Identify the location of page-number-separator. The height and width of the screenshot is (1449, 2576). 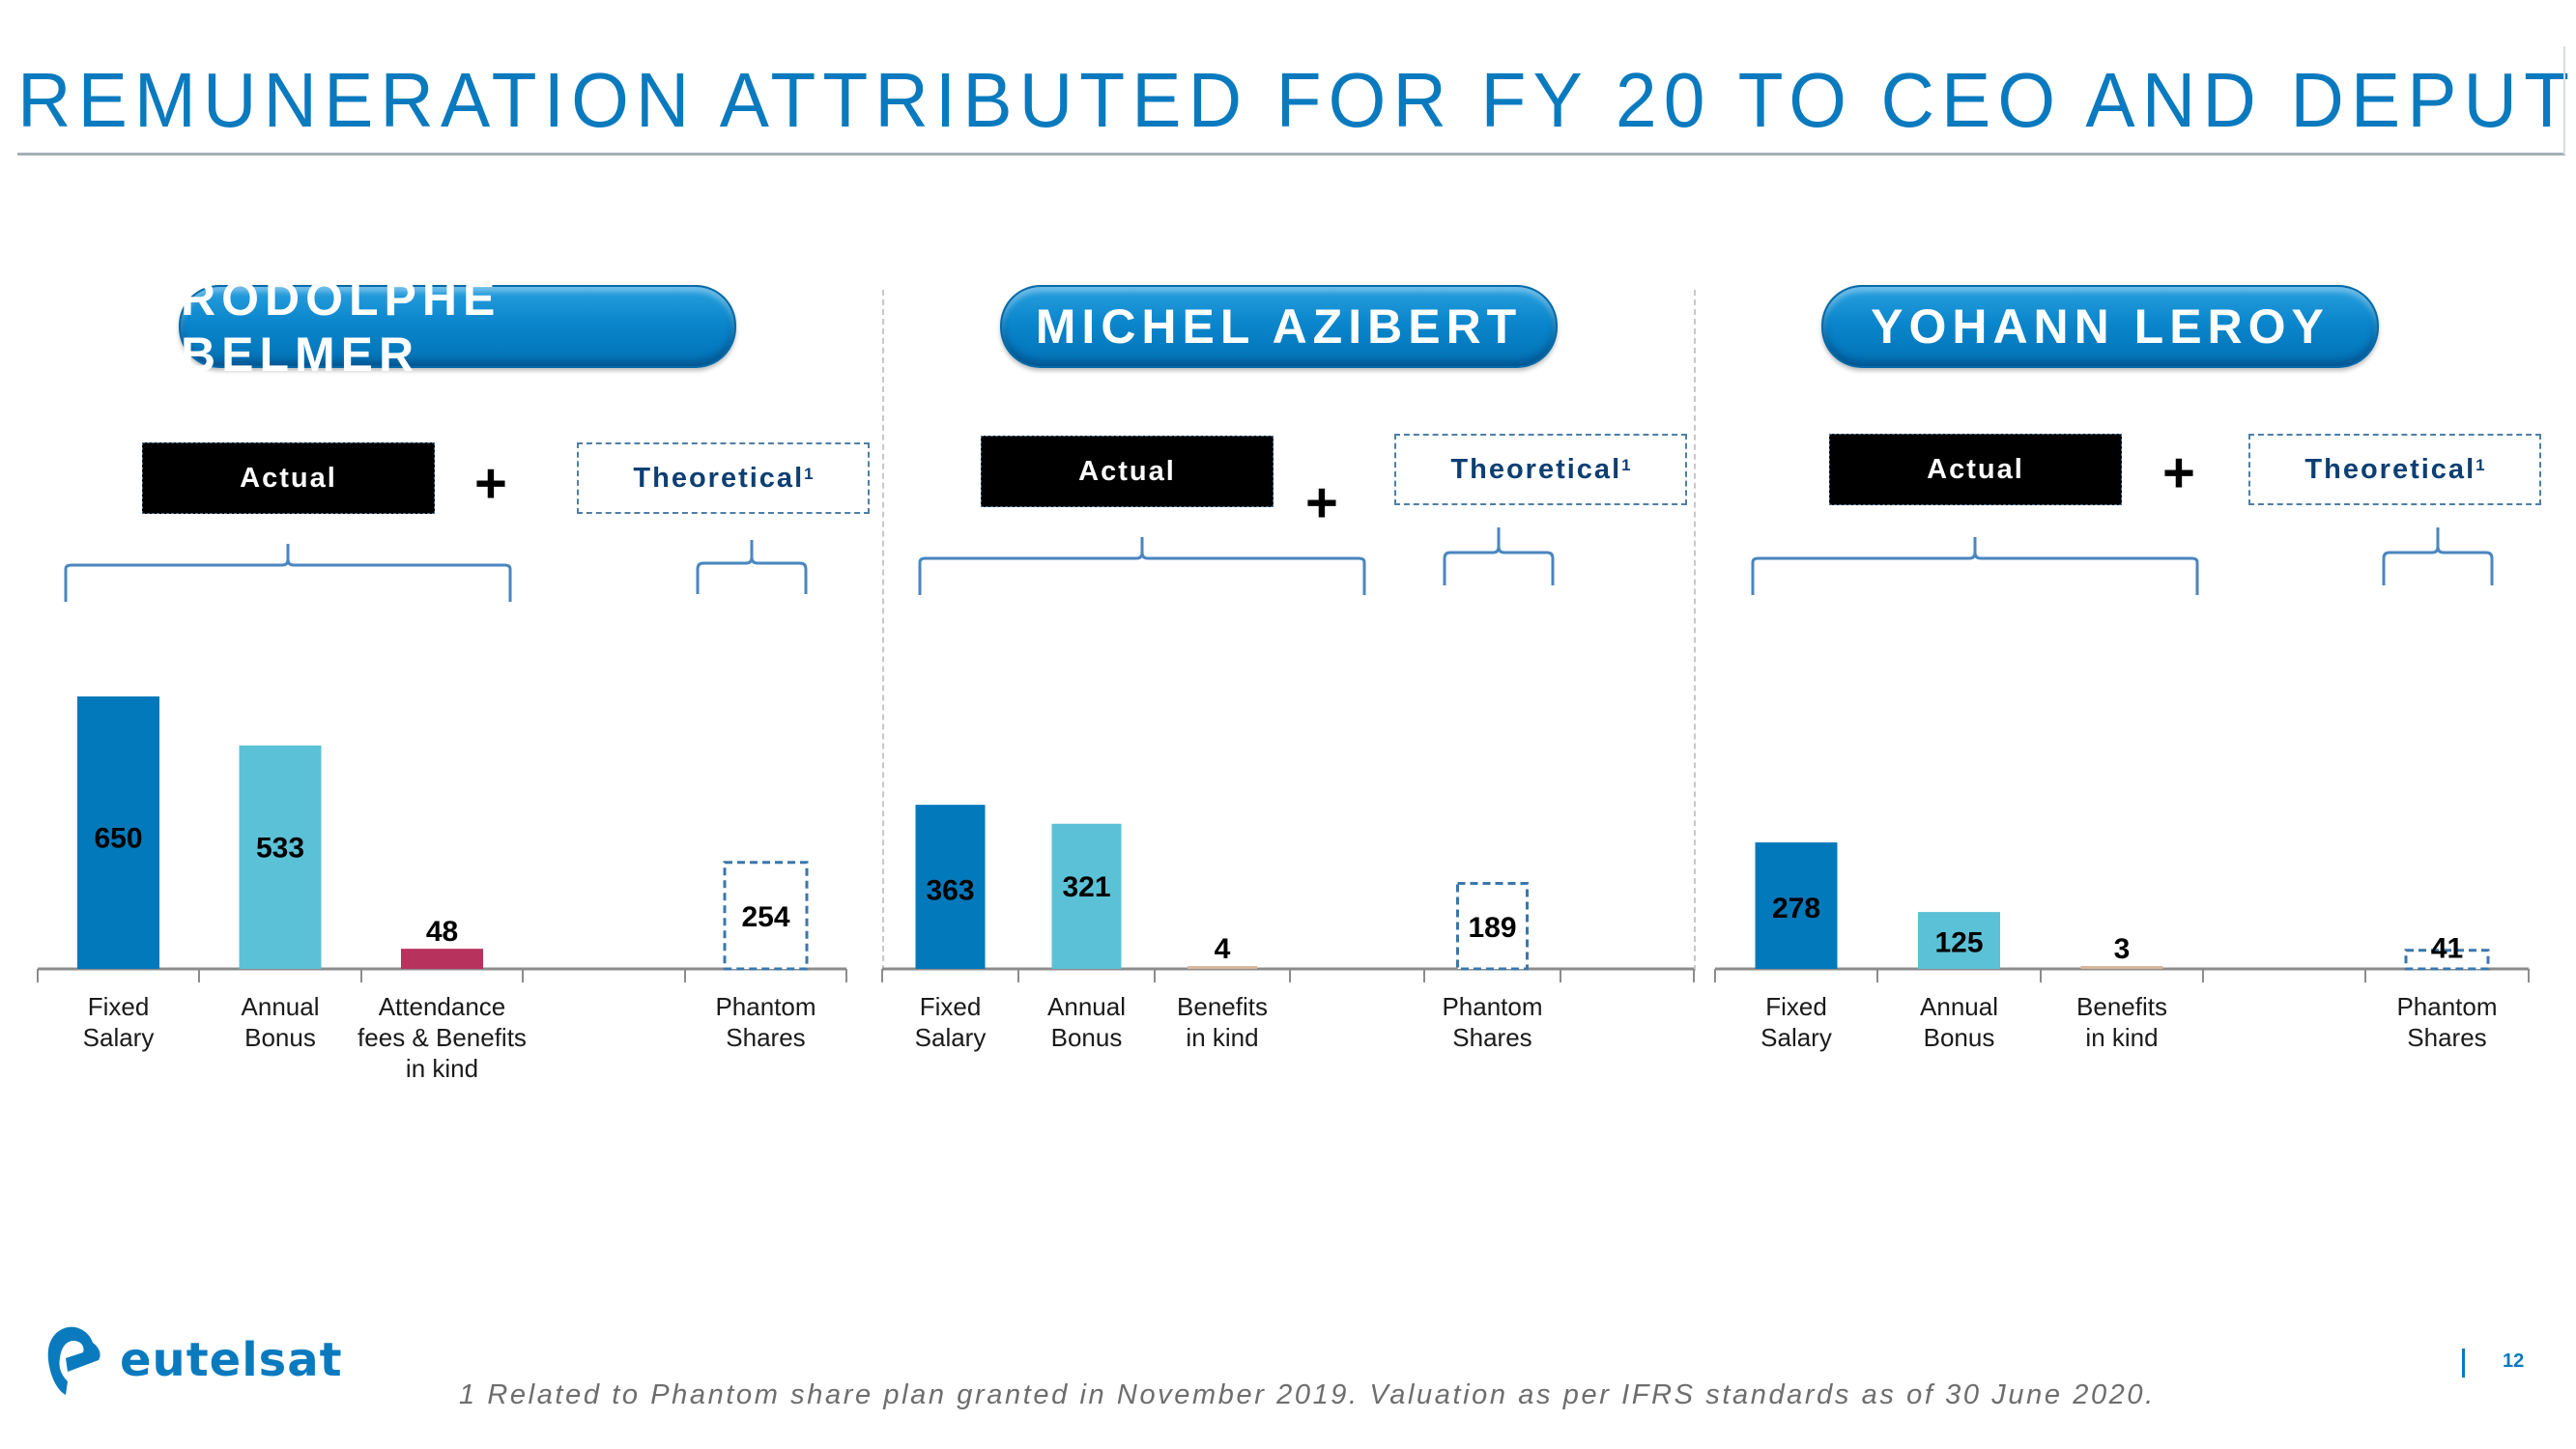
(2463, 1363).